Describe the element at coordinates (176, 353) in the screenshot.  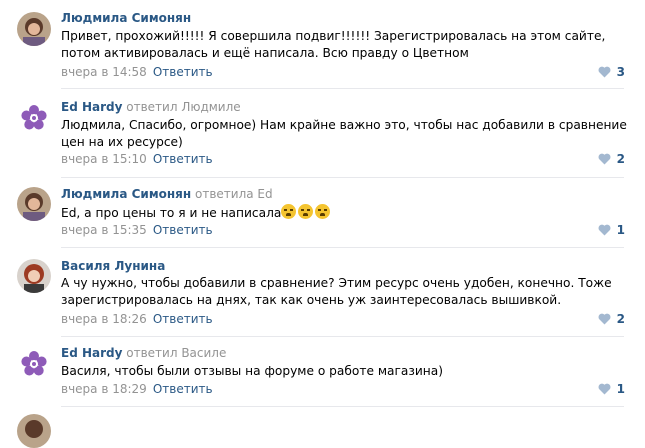
I see `reply-to: ответил Василе` at that location.